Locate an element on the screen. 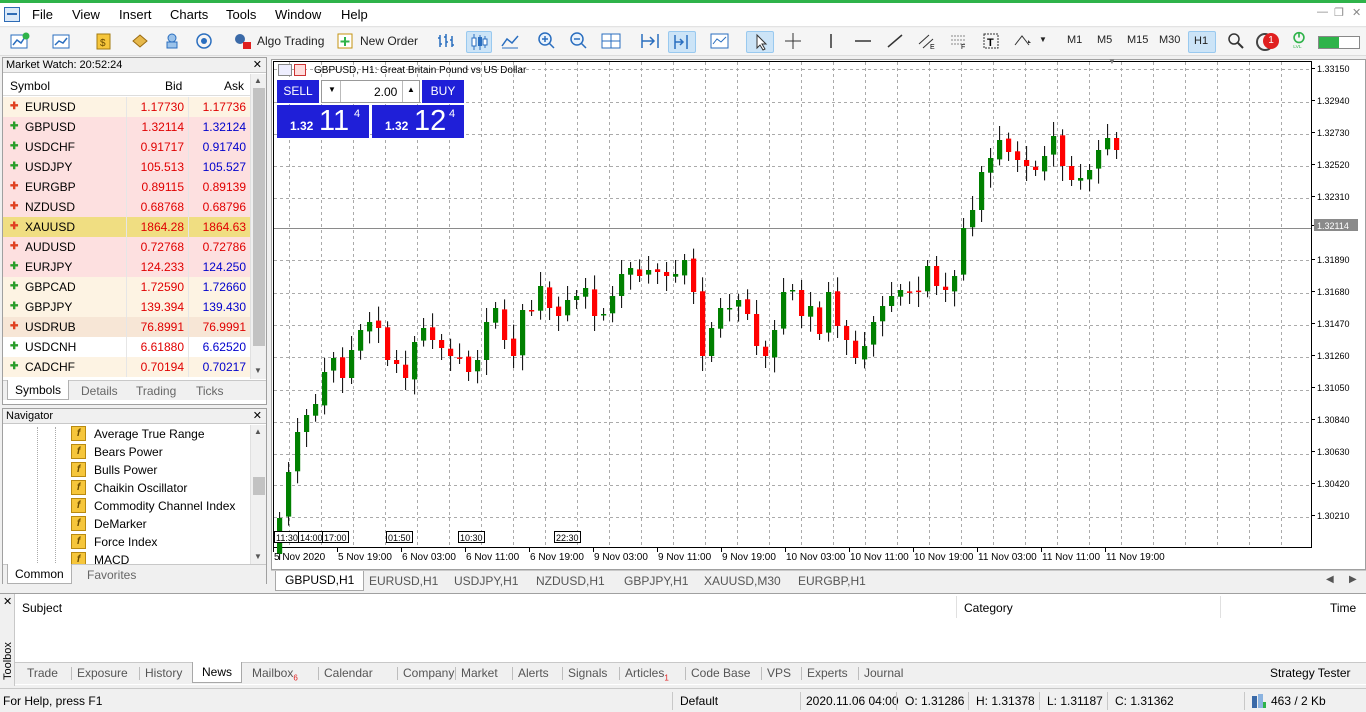 This screenshot has height=712, width=1366. navigator-close-icon: ✕ is located at coordinates (257, 416).